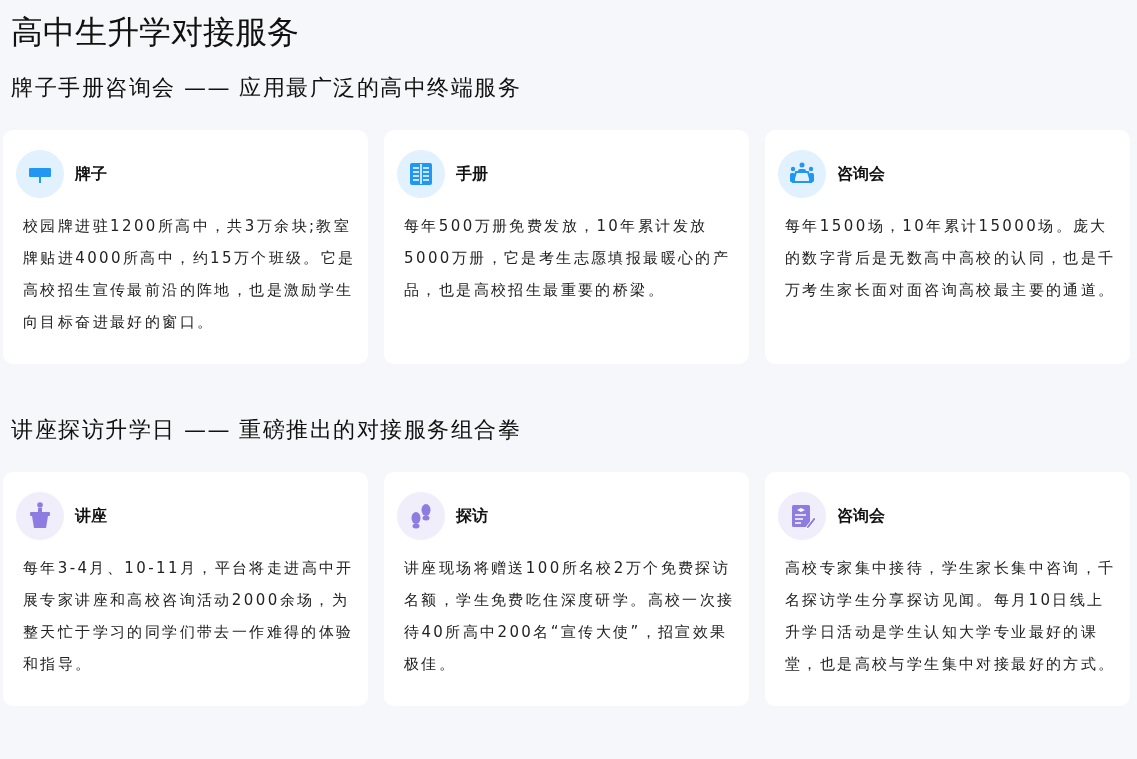  What do you see at coordinates (421, 516) in the screenshot?
I see `footprints-icon` at bounding box center [421, 516].